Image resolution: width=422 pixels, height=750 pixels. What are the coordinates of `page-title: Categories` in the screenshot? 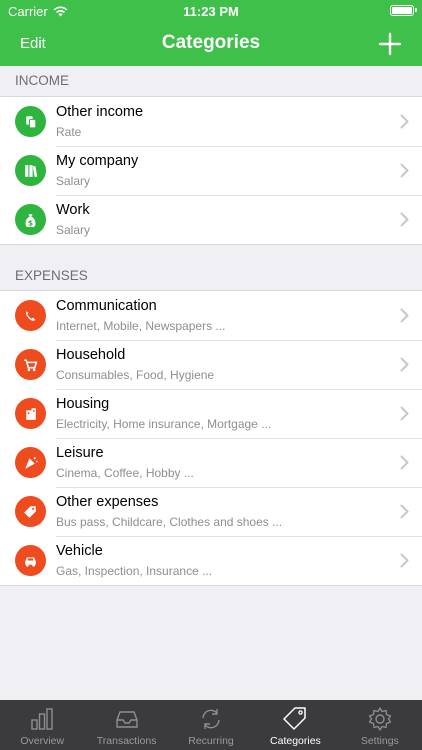 It's located at (211, 42).